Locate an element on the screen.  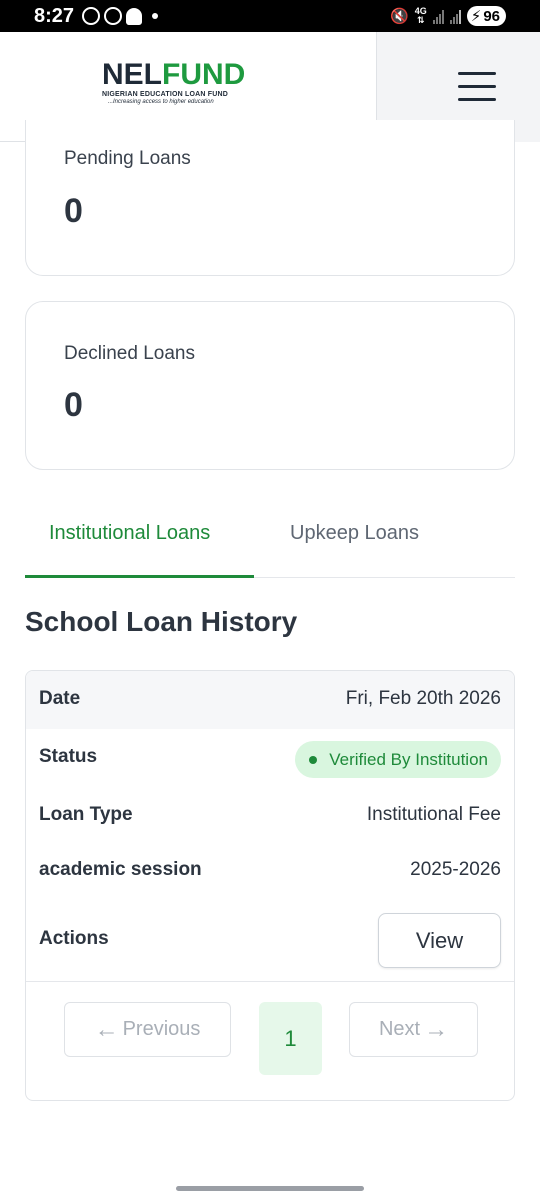
charging-icon: ⚡ is located at coordinates (476, 16).